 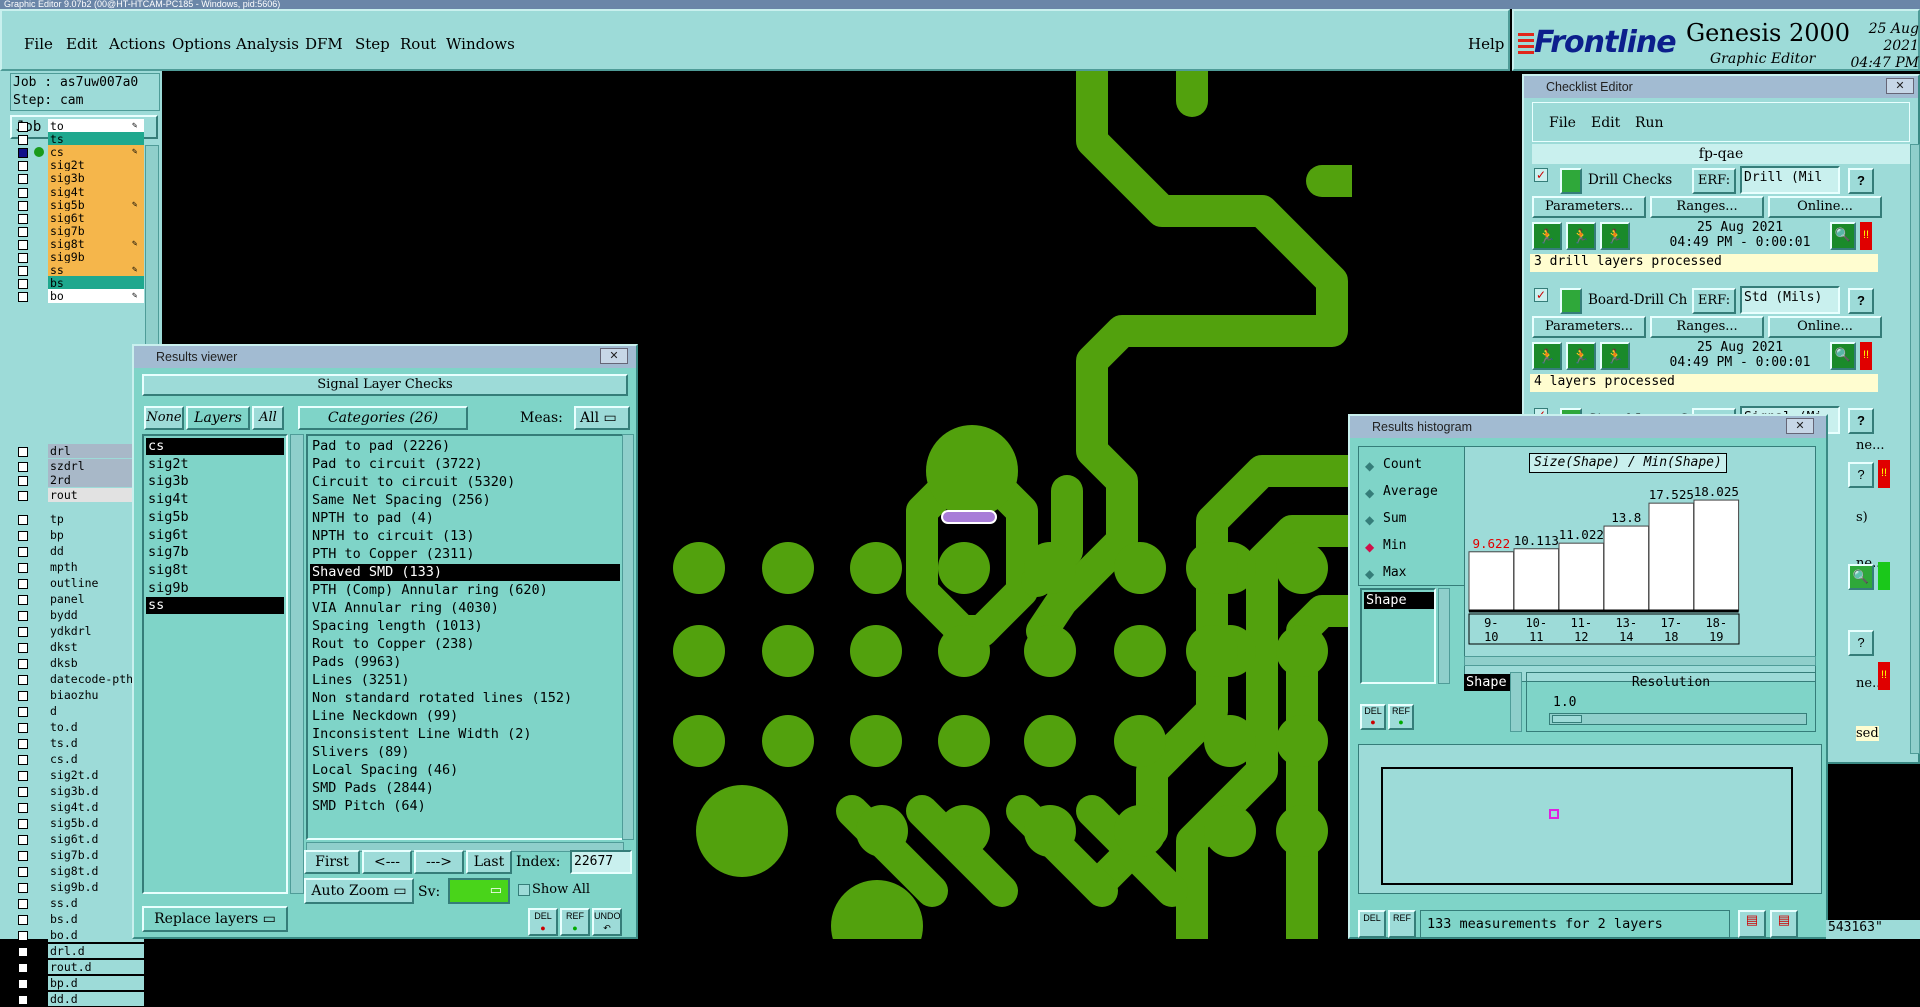 What do you see at coordinates (1444, 636) in the screenshot?
I see `field-list-scrollbar` at bounding box center [1444, 636].